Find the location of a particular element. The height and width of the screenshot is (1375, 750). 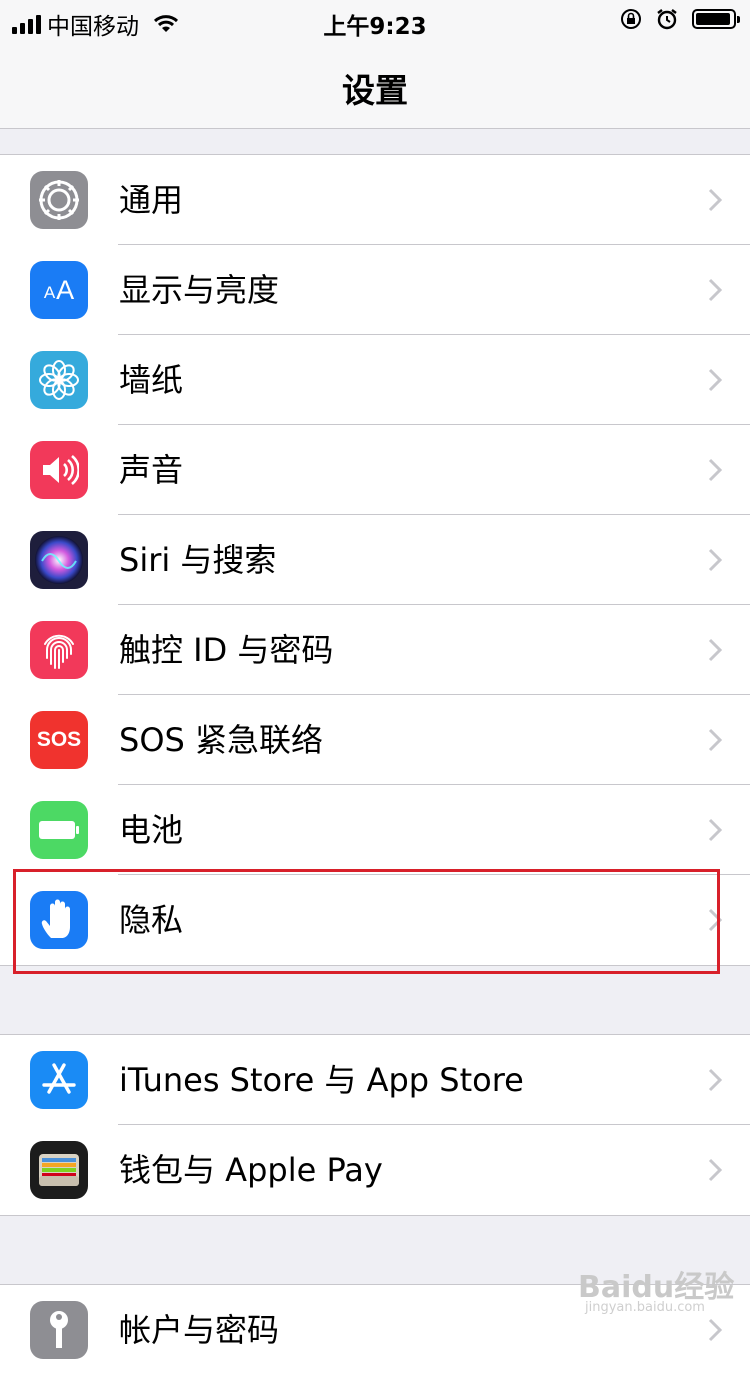

settings-row-general: 通用 is located at coordinates (375, 200).